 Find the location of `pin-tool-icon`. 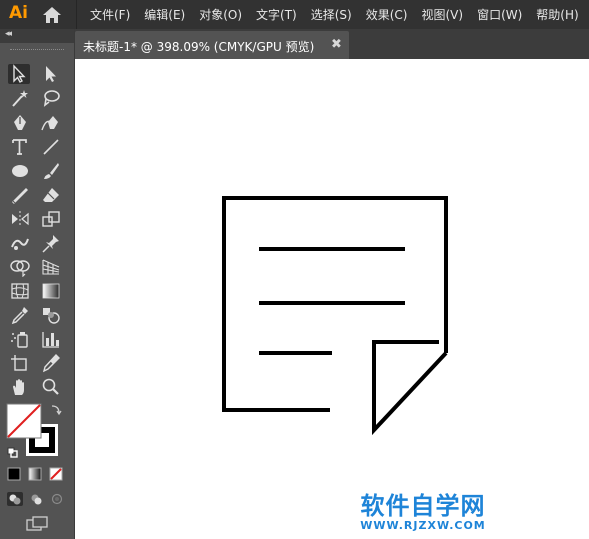

pin-tool-icon is located at coordinates (51, 243).